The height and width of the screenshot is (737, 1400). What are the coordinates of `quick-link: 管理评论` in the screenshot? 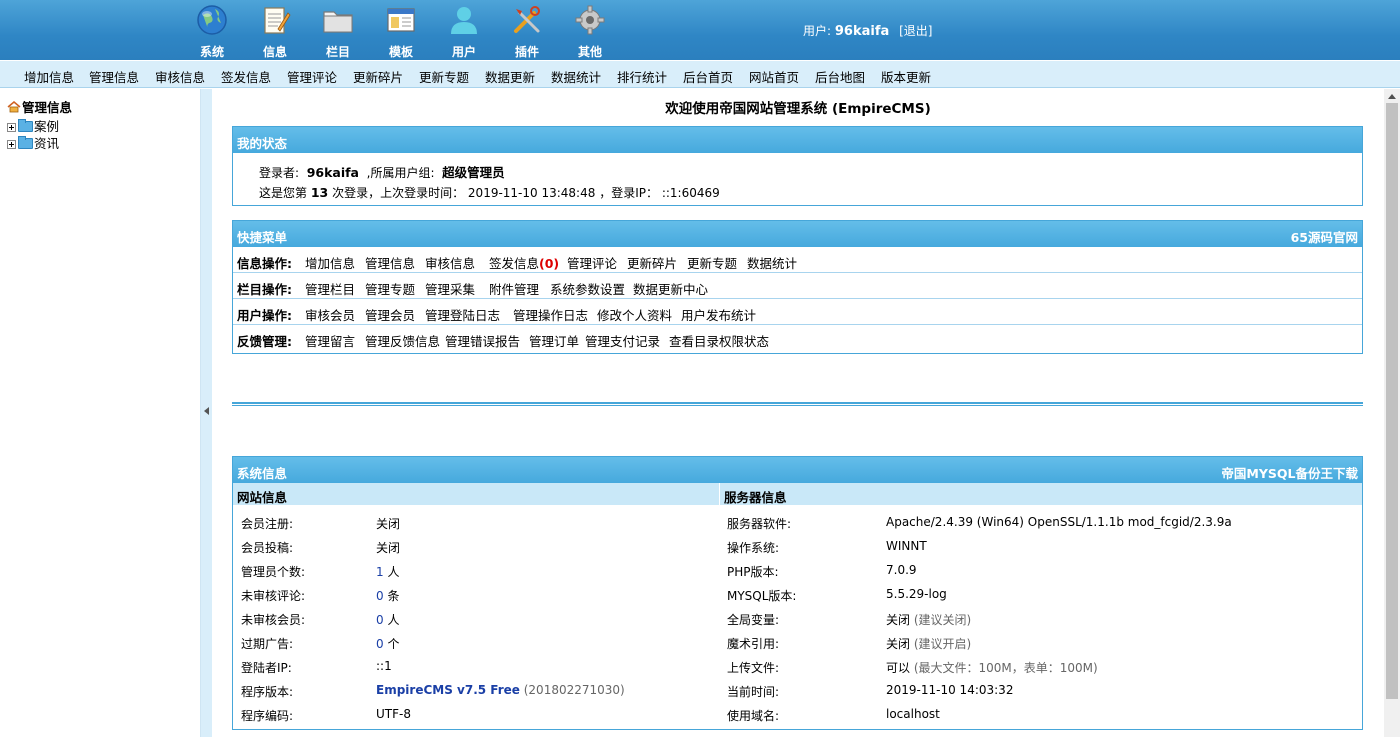 It's located at (592, 262).